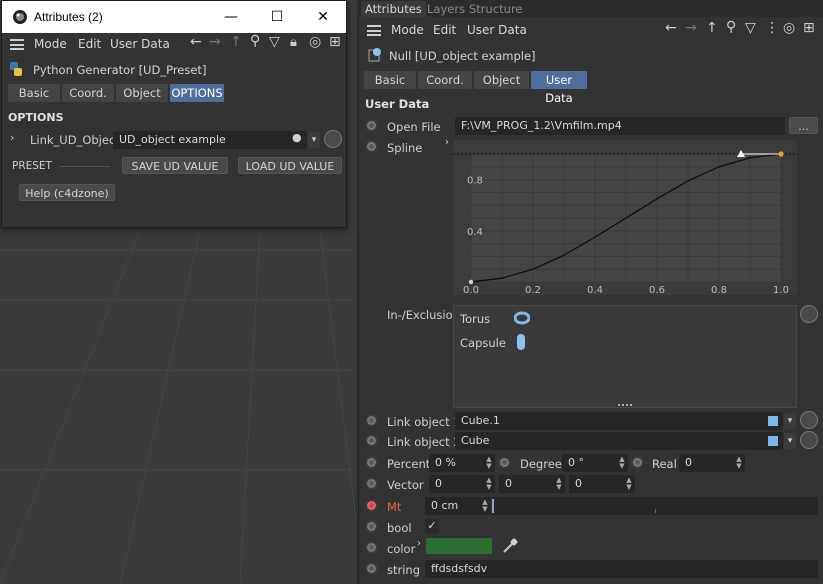 This screenshot has height=584, width=823. I want to click on spline-start-point, so click(471, 282).